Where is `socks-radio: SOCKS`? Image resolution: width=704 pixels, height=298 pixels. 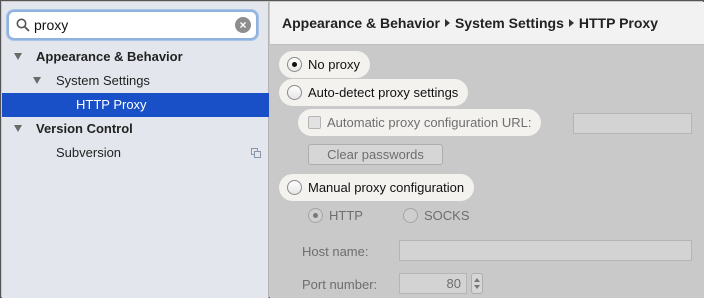
socks-radio: SOCKS is located at coordinates (436, 215).